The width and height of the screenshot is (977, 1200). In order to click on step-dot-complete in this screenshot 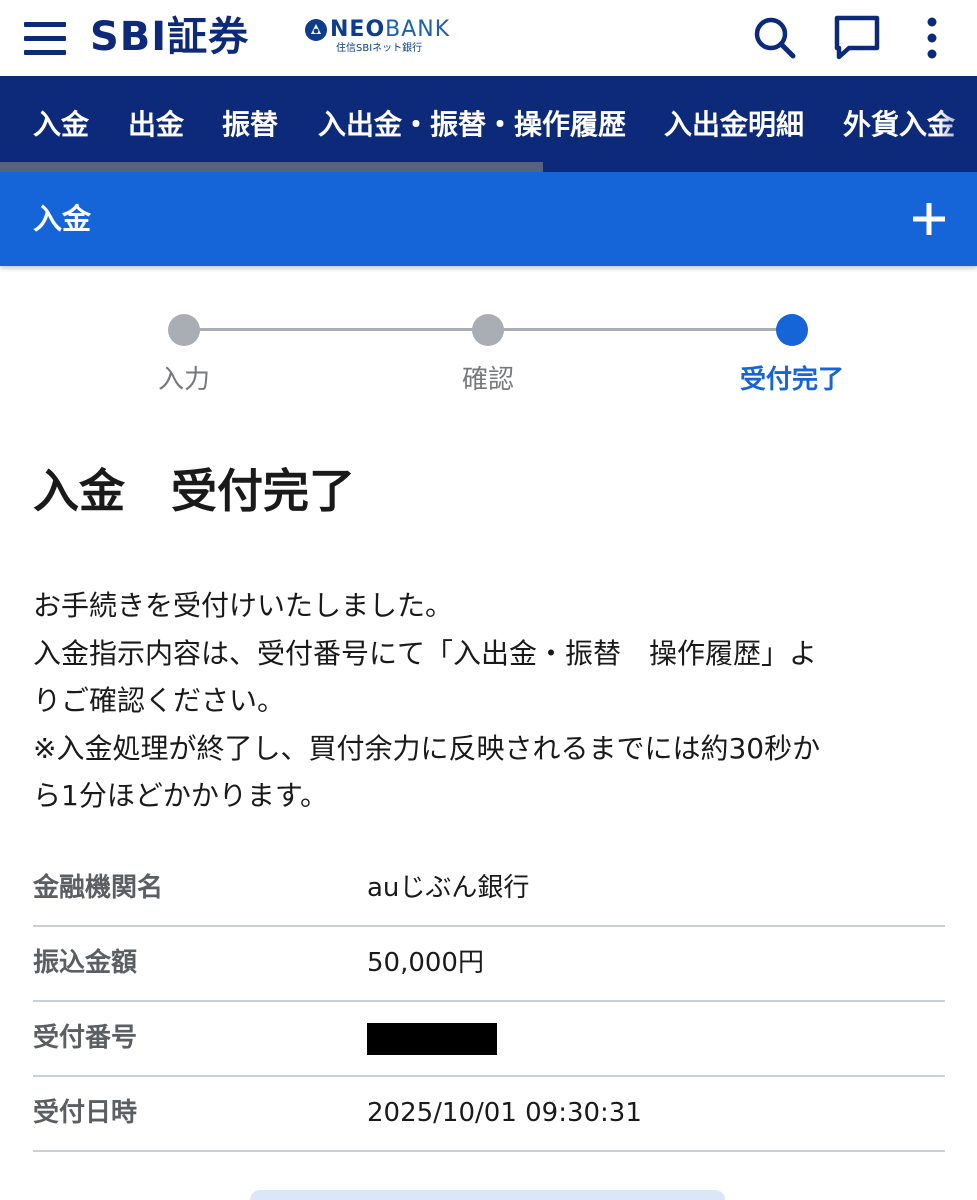, I will do `click(792, 330)`.